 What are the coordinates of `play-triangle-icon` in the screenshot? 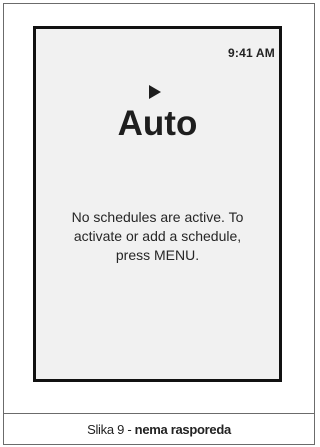 It's located at (155, 92).